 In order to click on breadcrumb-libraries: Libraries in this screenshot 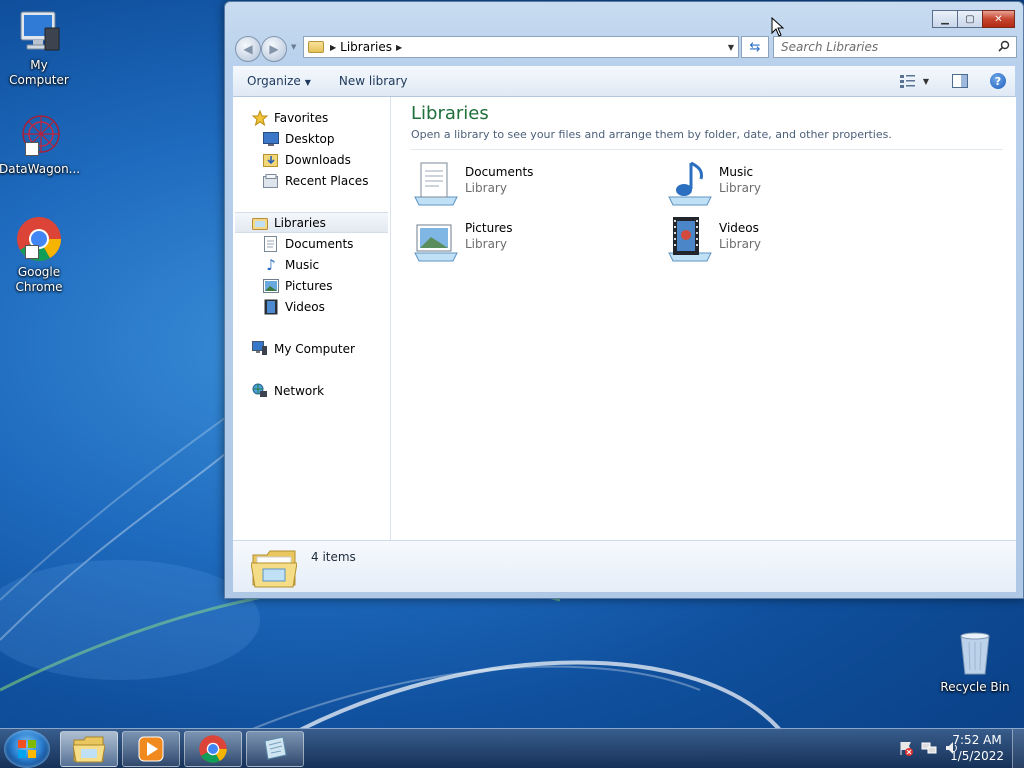, I will do `click(366, 47)`.